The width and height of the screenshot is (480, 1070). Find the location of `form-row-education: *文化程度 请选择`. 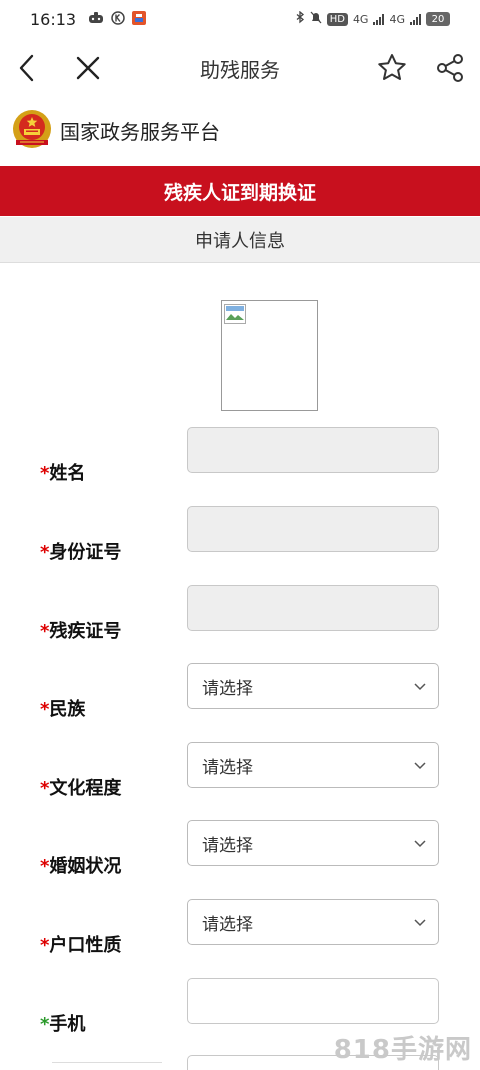

form-row-education: *文化程度 请选择 is located at coordinates (240, 770).